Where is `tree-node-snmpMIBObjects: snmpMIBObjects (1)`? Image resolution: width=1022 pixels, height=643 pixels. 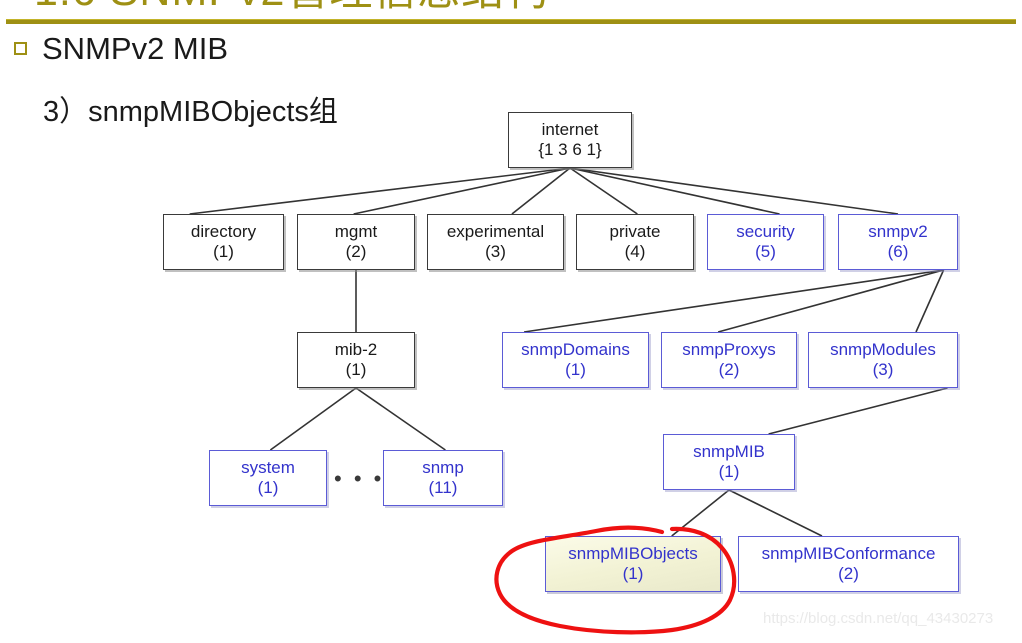
tree-node-snmpMIBObjects: snmpMIBObjects (1) is located at coordinates (633, 564).